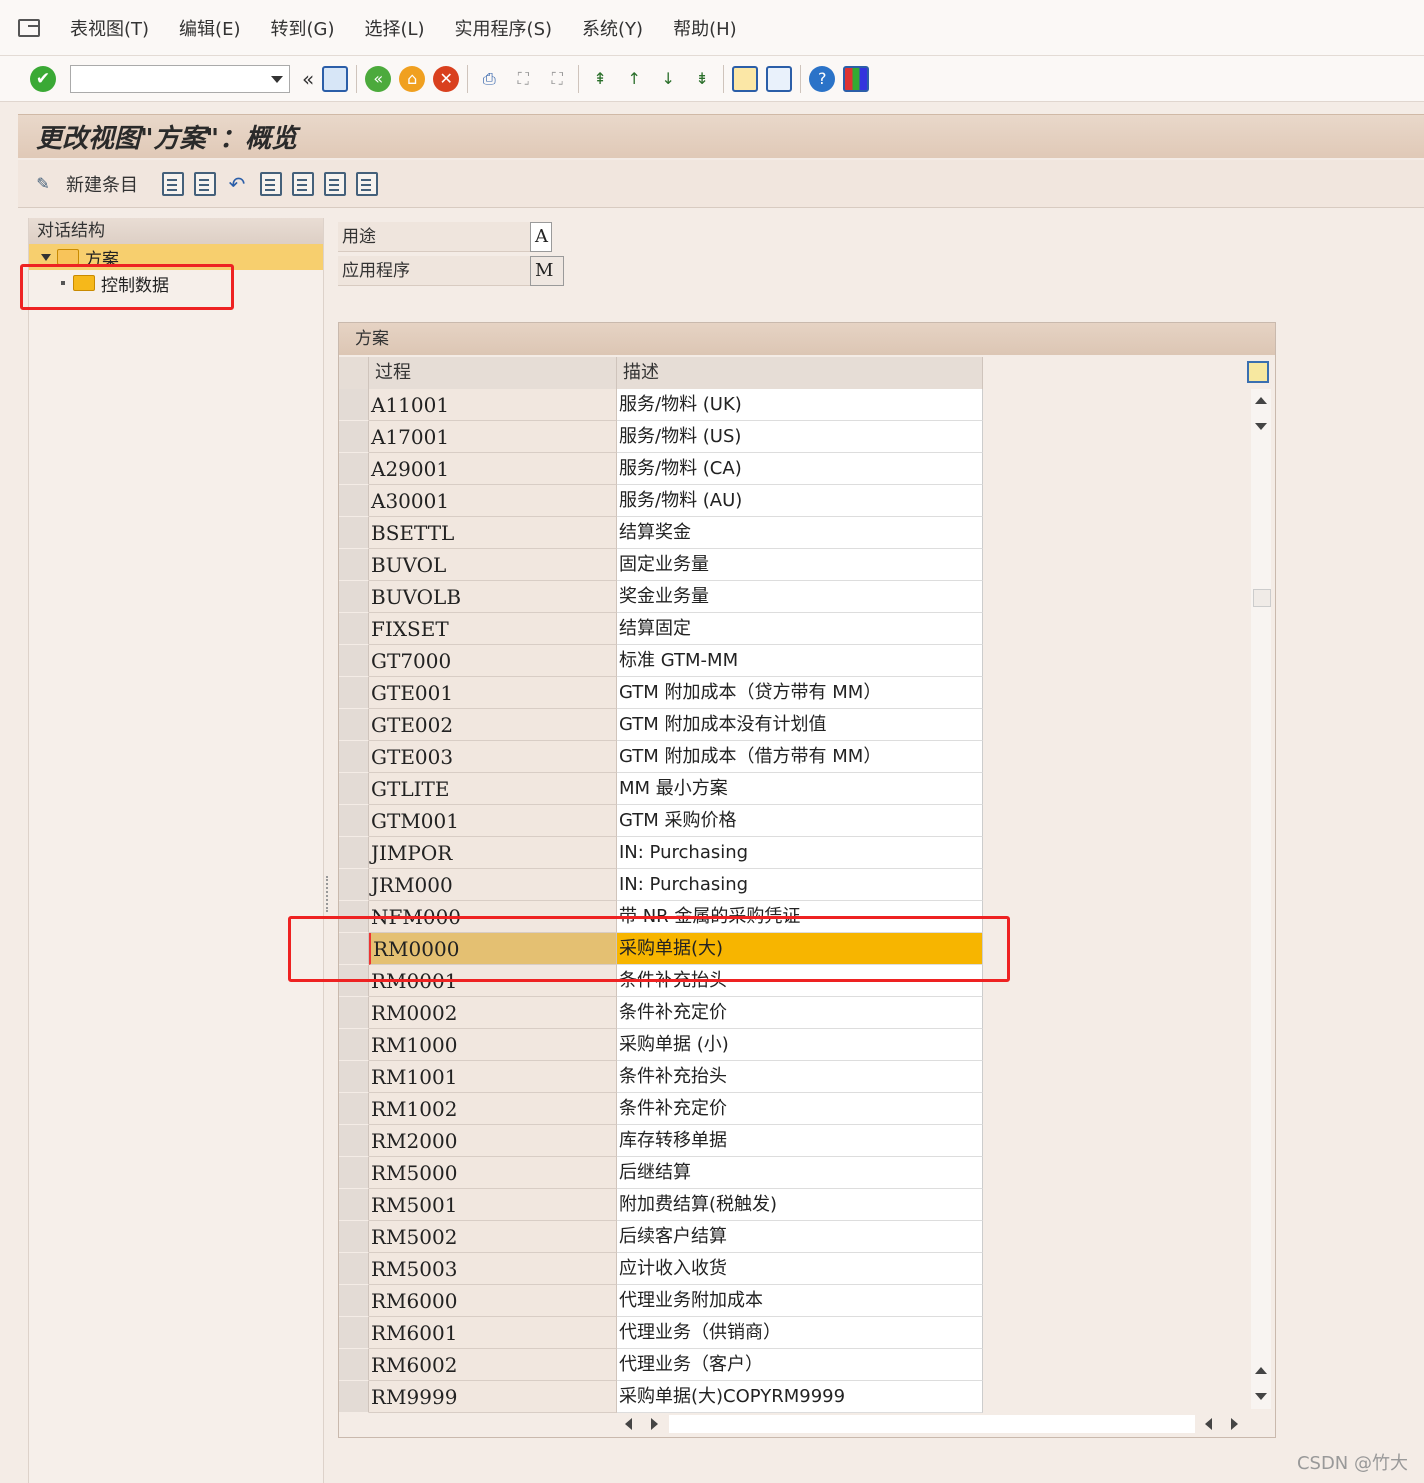 The height and width of the screenshot is (1483, 1424). Describe the element at coordinates (800, 501) in the screenshot. I see `description-cell: 服务/物料 (AU)` at that location.